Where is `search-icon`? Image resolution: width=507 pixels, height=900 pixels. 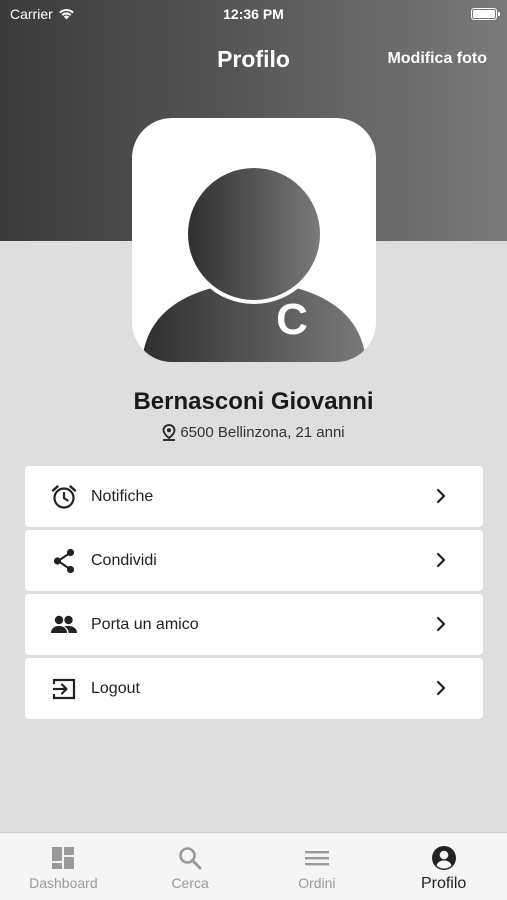
search-icon is located at coordinates (190, 858).